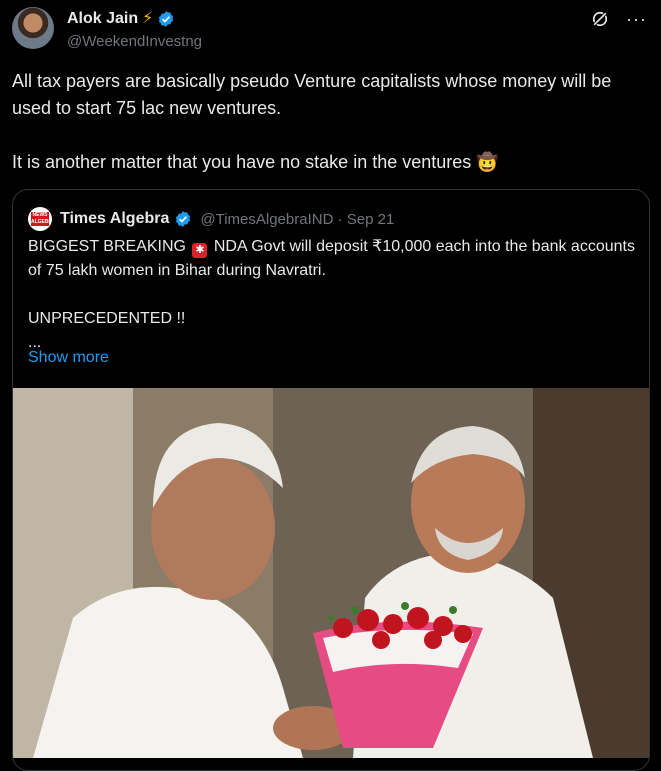 The width and height of the screenshot is (661, 771). I want to click on quoted-author-avatar: NEWS ALGEBRA, so click(40, 219).